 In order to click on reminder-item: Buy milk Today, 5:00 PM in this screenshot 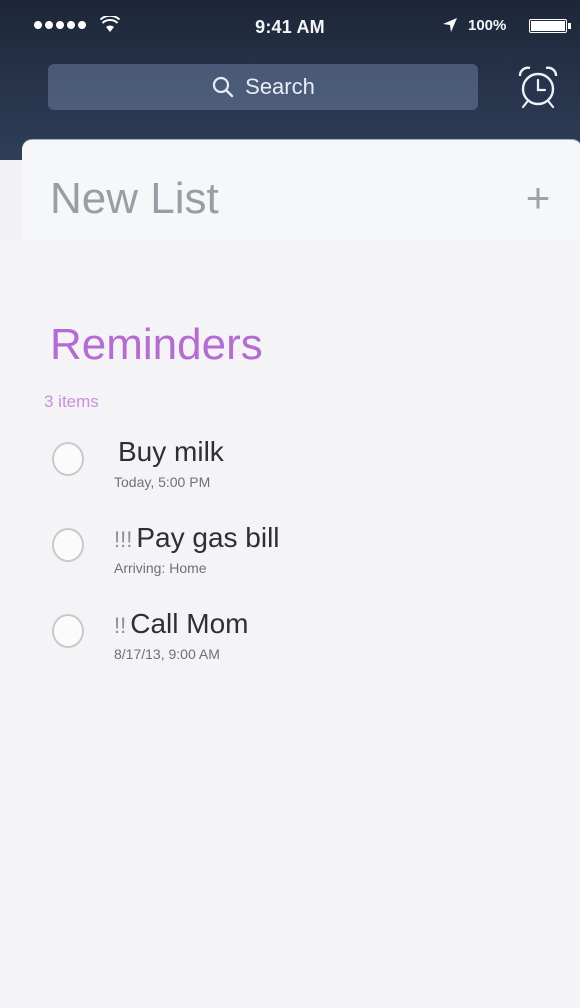, I will do `click(290, 478)`.